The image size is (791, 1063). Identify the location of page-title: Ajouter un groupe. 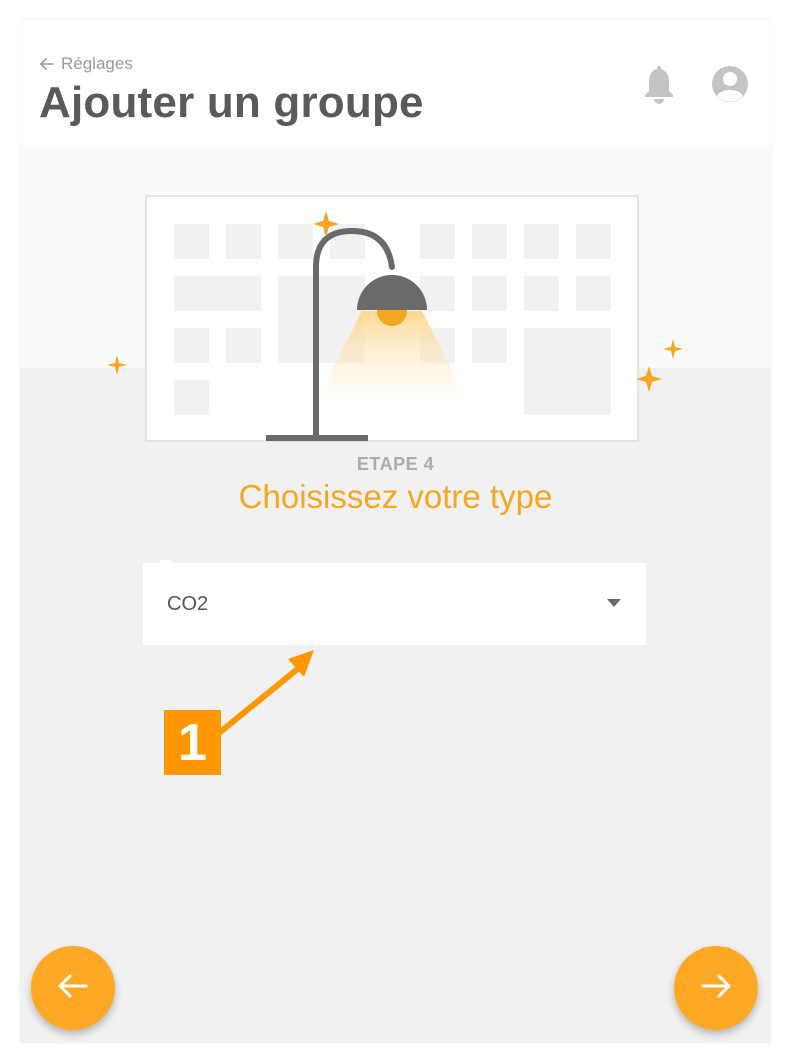
(231, 102).